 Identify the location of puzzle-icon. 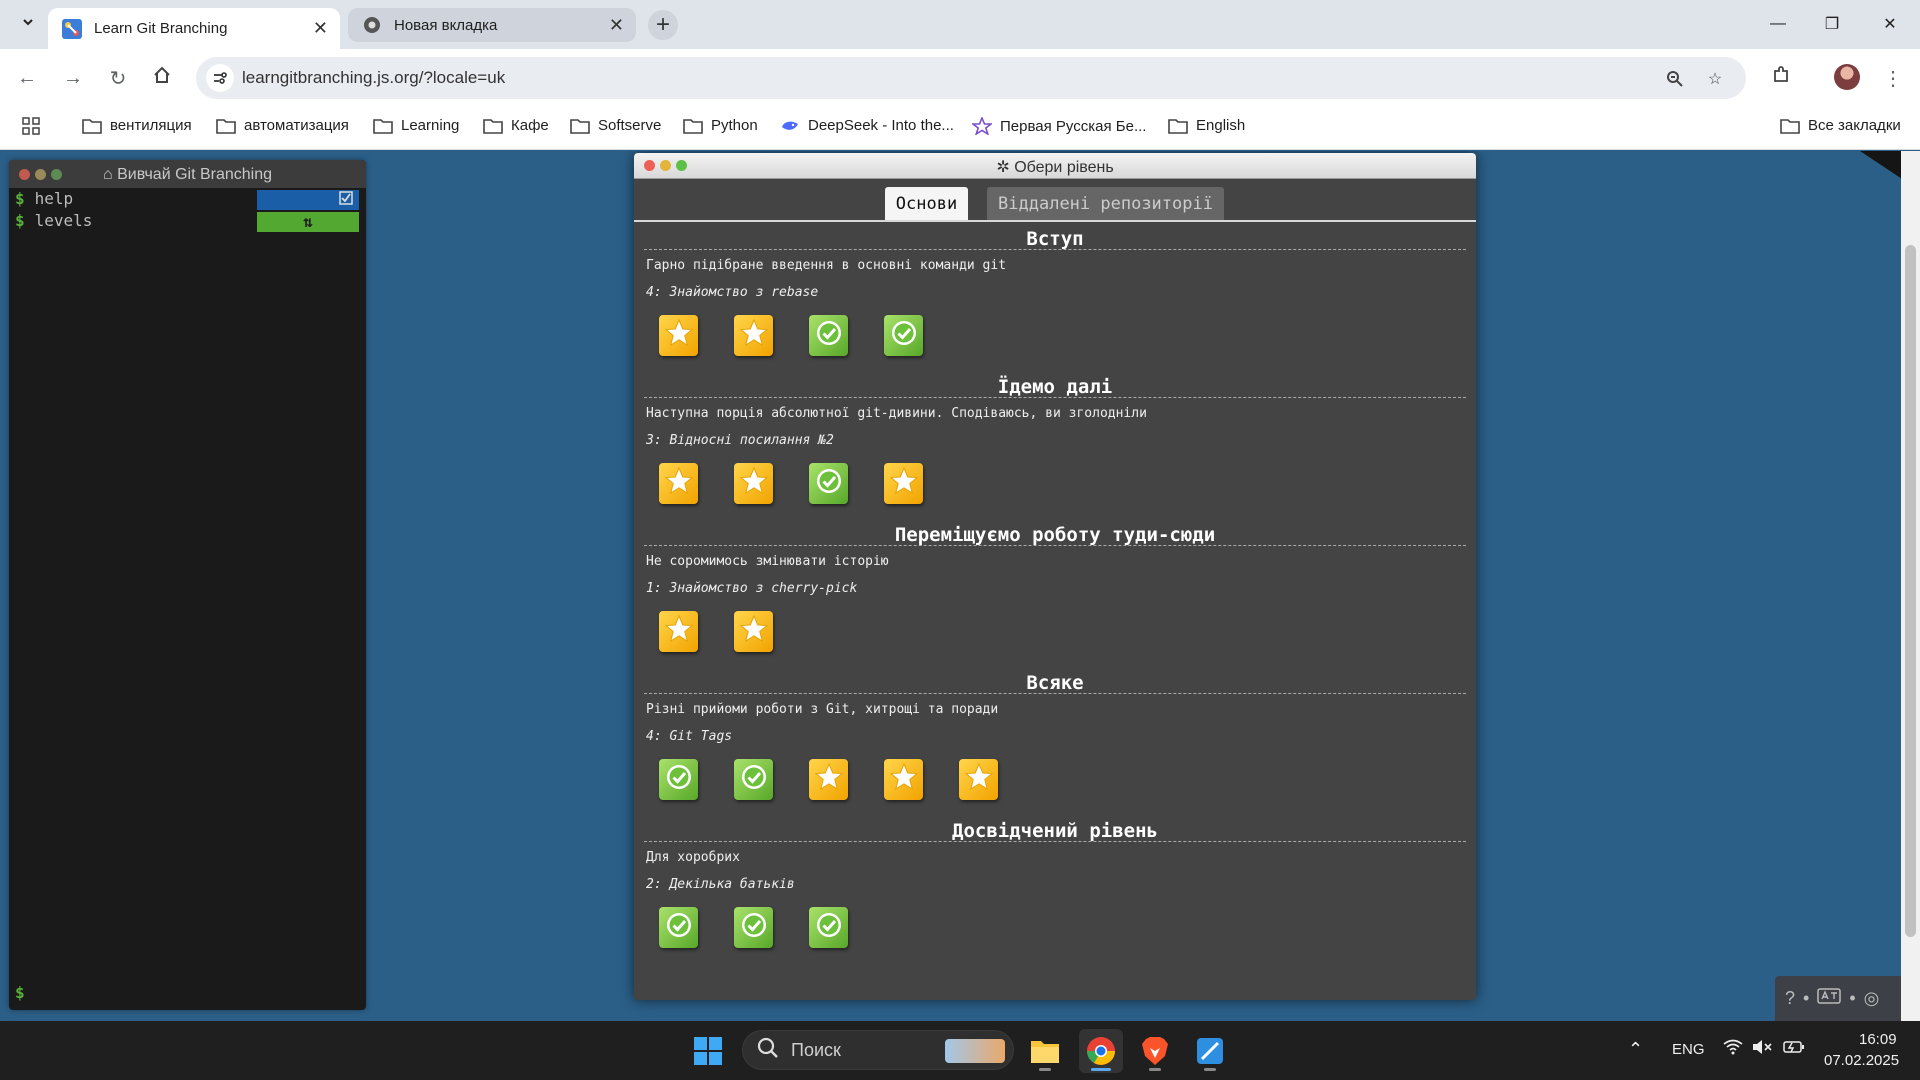
(1781, 78).